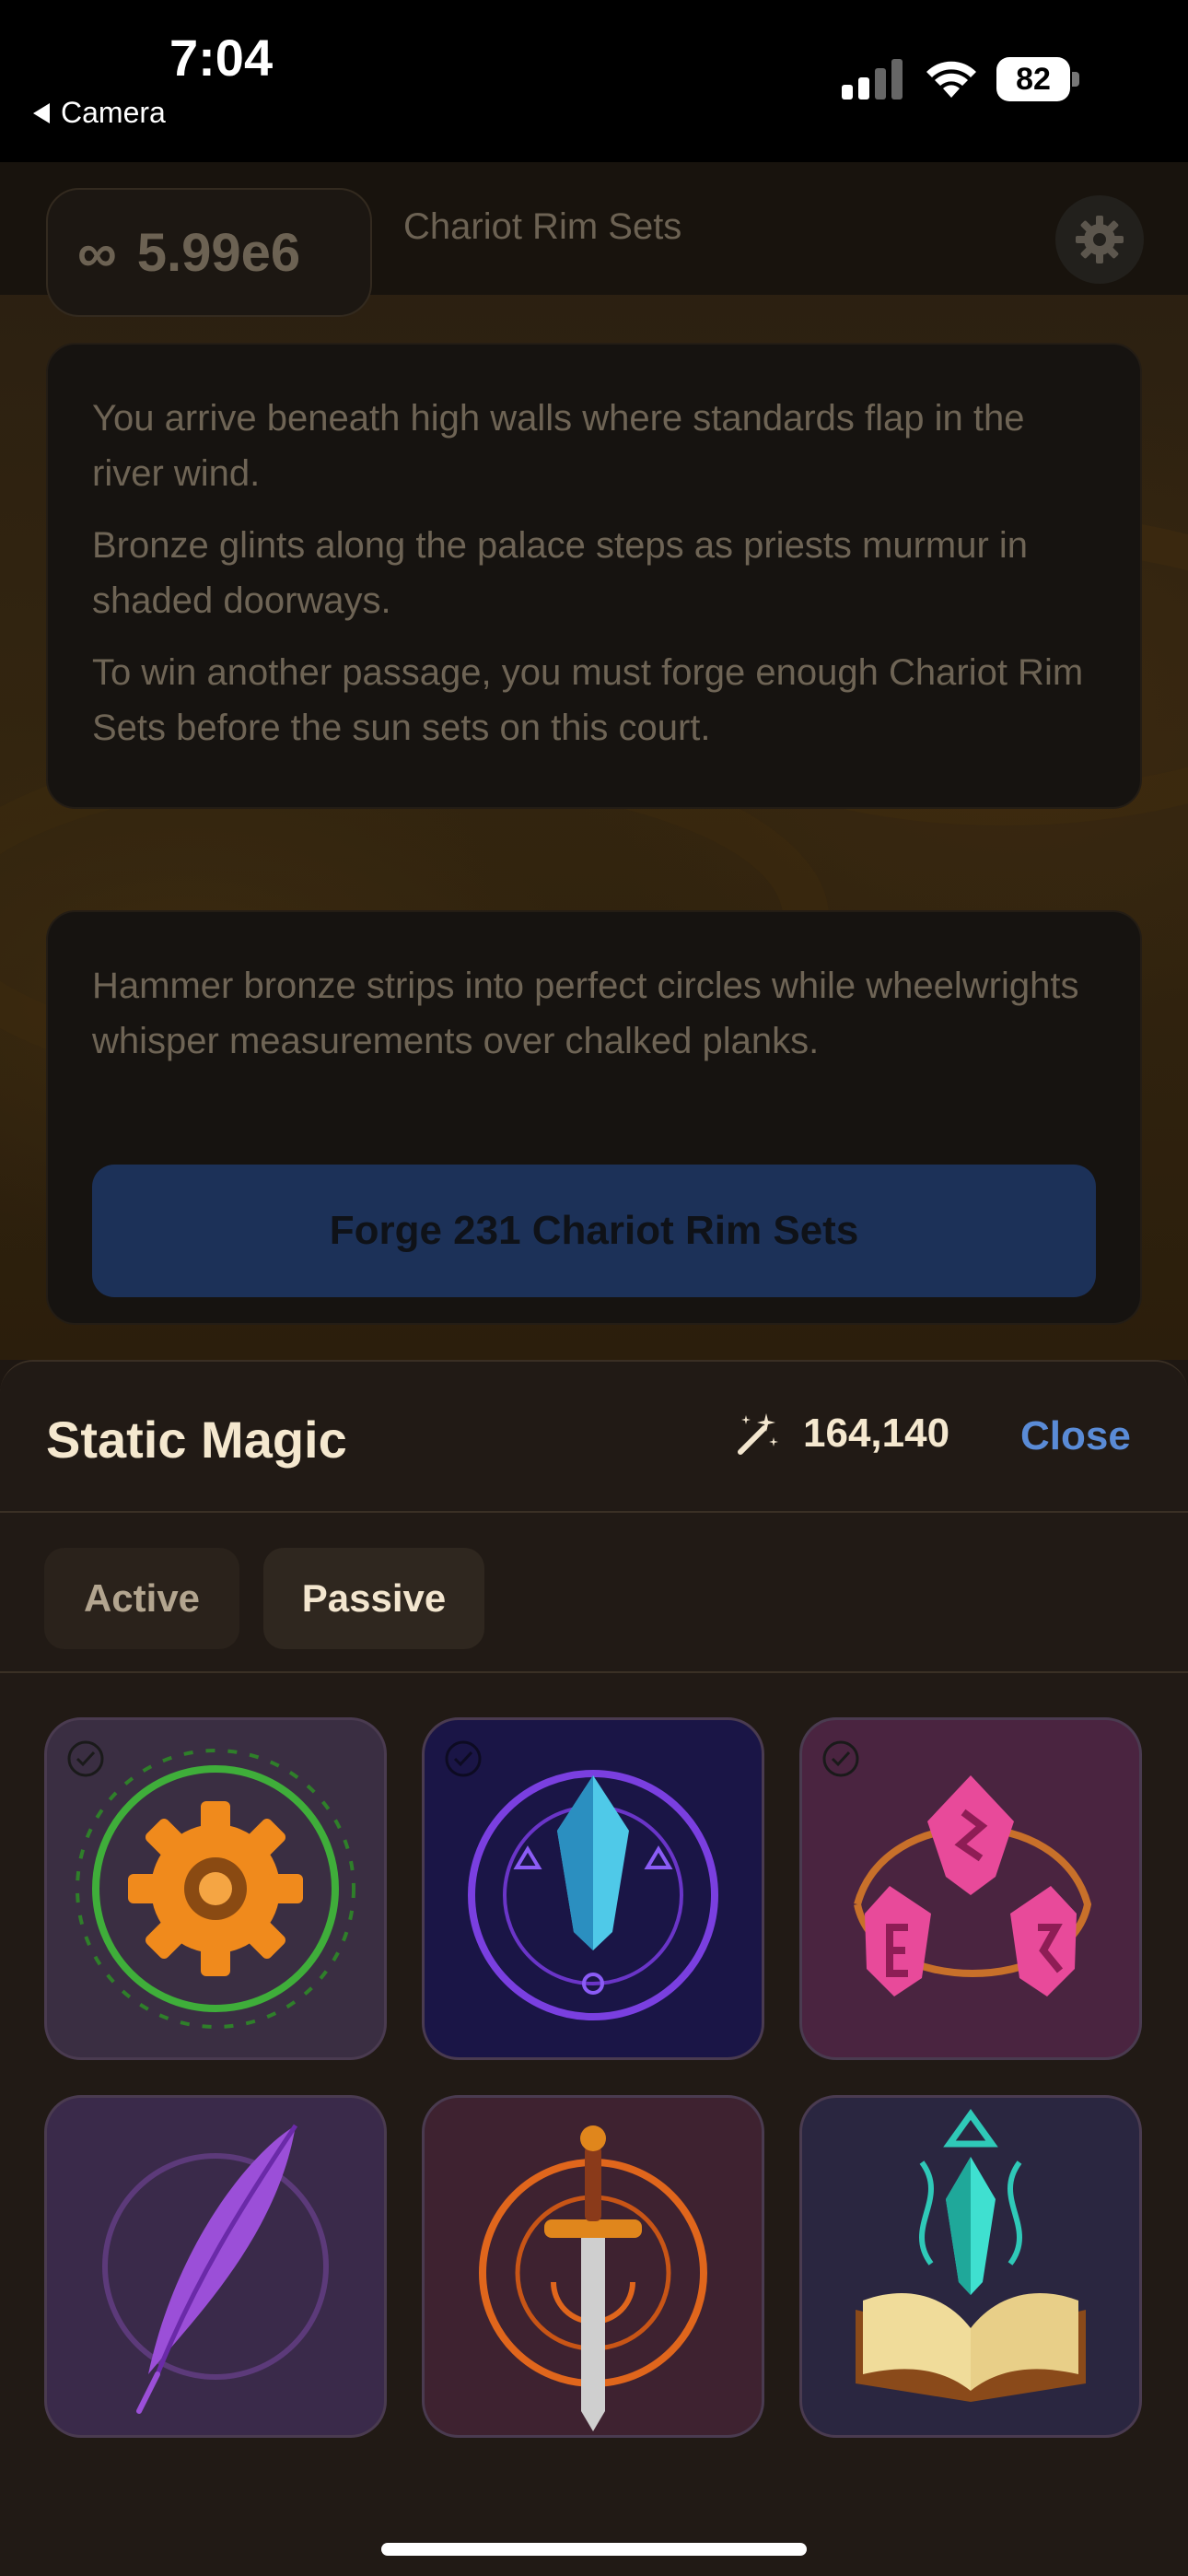 The image size is (1188, 2576). What do you see at coordinates (218, 252) in the screenshot?
I see `resource-count: 5.99e6` at bounding box center [218, 252].